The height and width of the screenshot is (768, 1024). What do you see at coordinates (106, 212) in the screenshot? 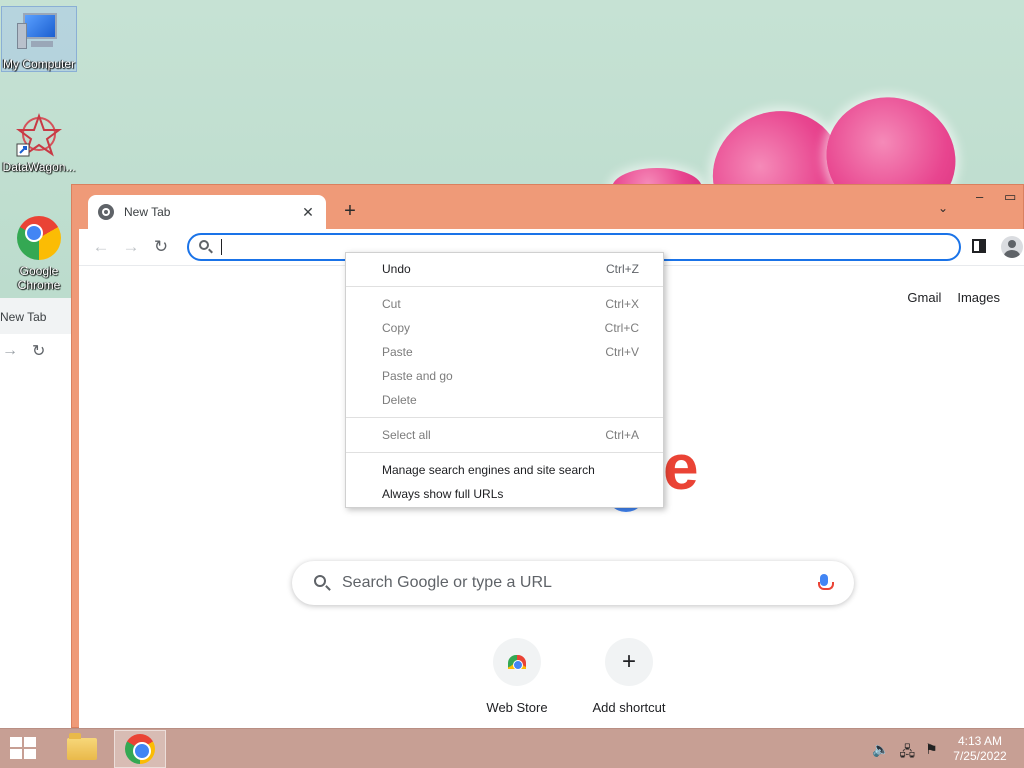
I see `chrome-favicon-icon` at bounding box center [106, 212].